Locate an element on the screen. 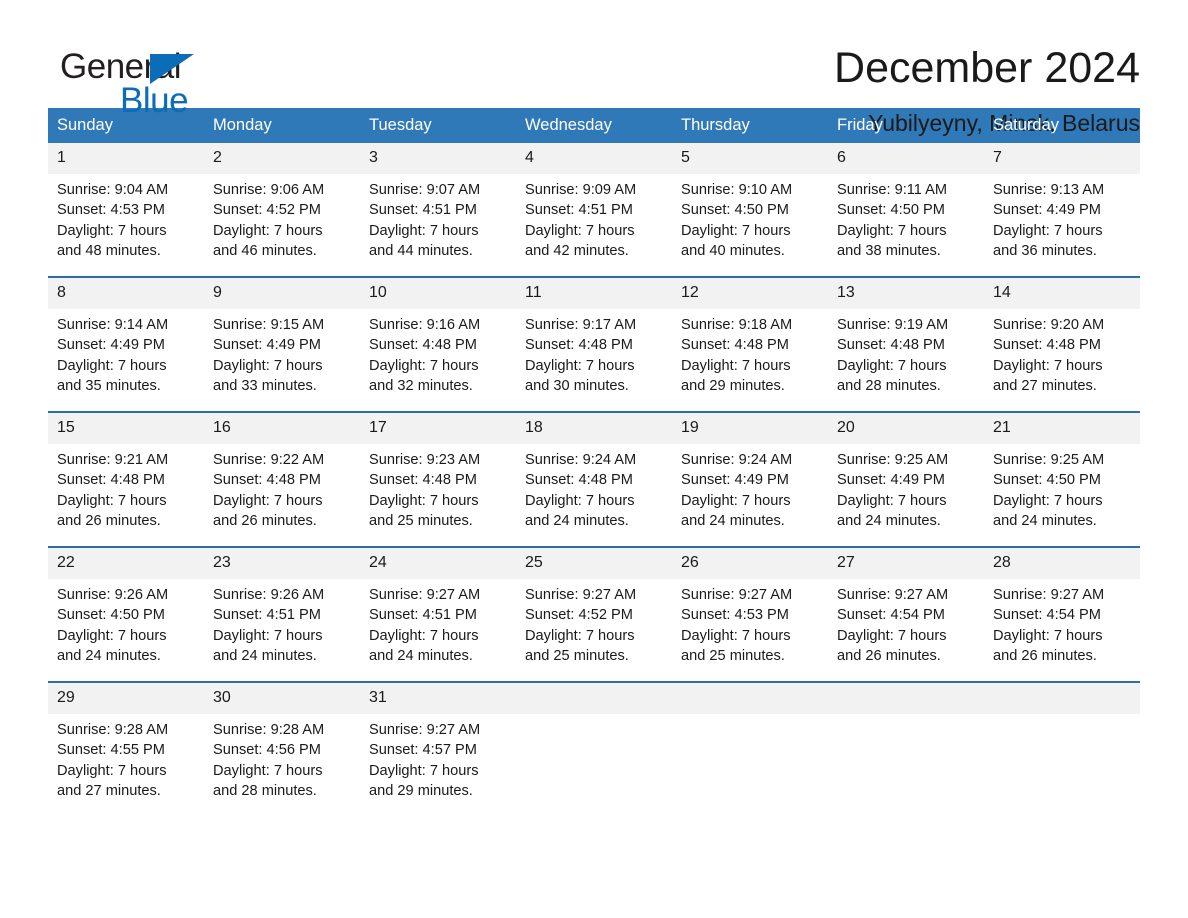 This screenshot has width=1188, height=918. day-number: 27 is located at coordinates (906, 563).